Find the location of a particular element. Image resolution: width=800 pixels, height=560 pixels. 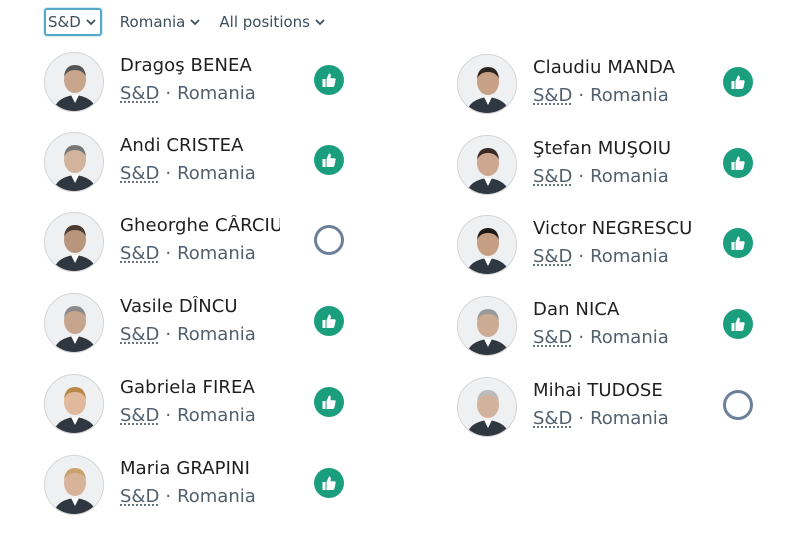

filter-country: Romania is located at coordinates (161, 22).